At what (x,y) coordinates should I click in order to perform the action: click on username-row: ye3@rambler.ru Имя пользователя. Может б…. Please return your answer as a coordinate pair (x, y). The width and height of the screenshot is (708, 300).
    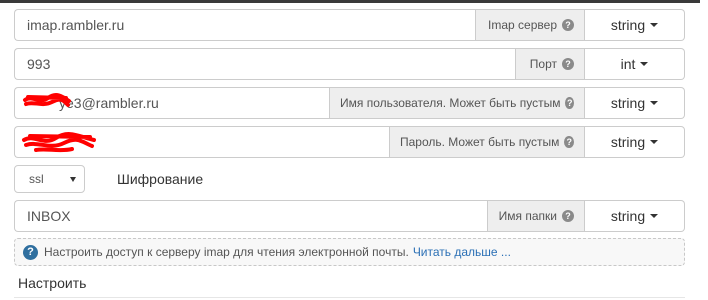
    Looking at the image, I should click on (349, 103).